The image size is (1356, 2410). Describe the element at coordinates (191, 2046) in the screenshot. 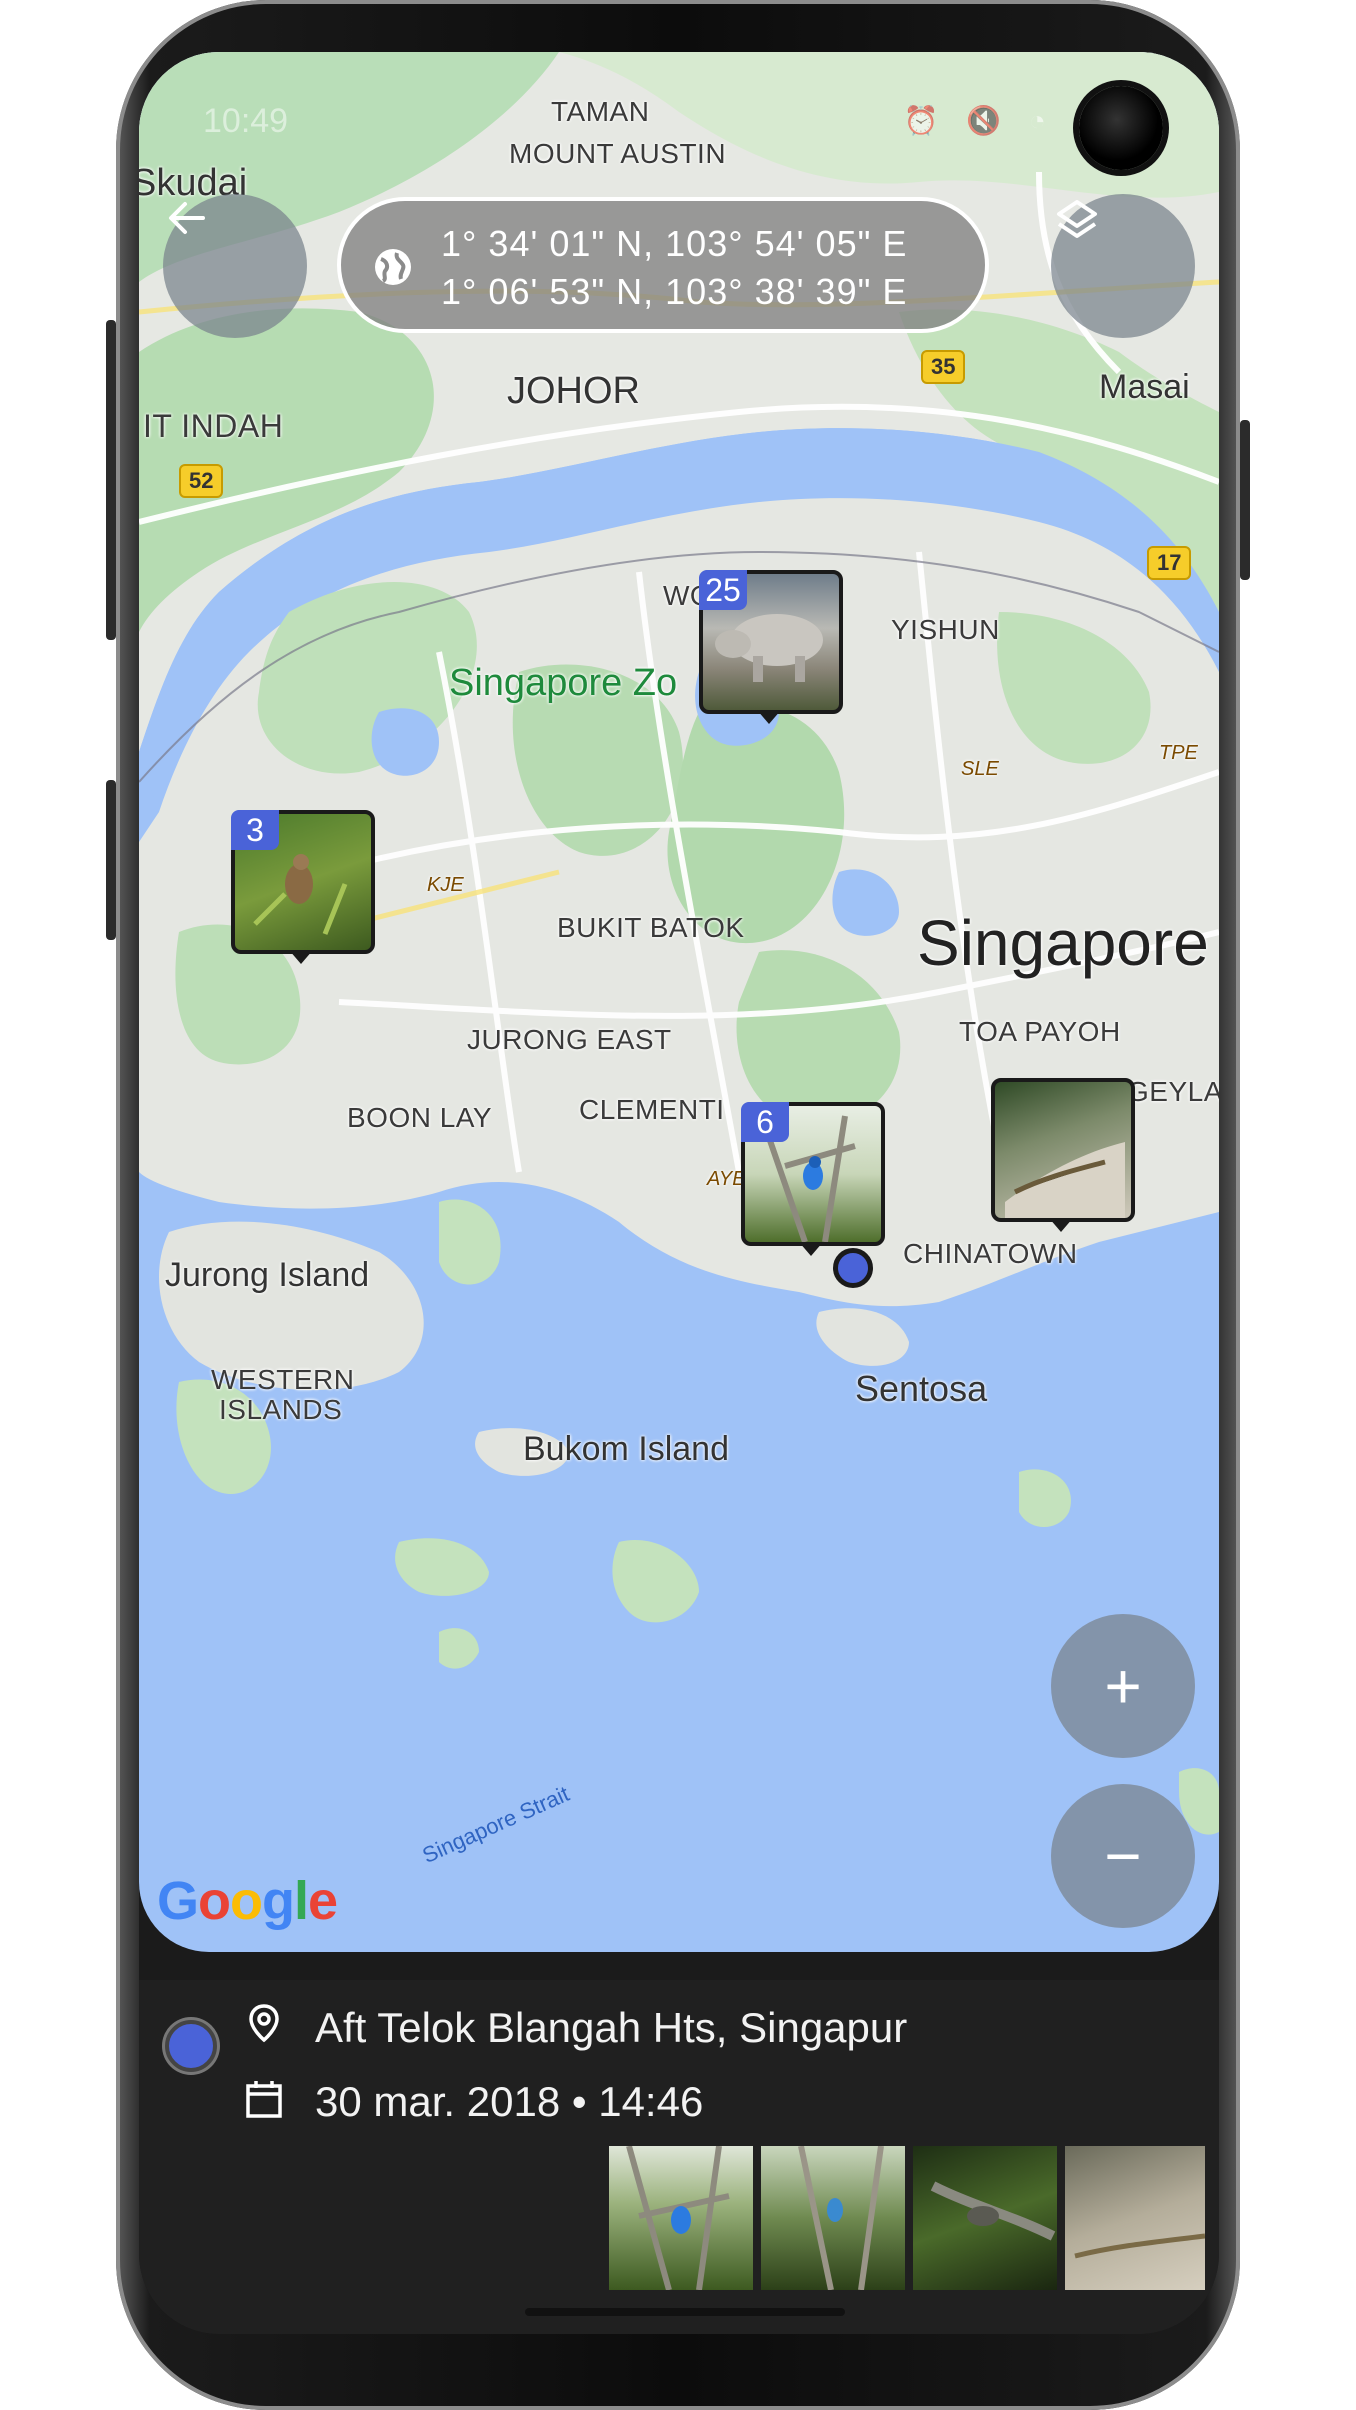

I see `location-indicator-dot` at that location.